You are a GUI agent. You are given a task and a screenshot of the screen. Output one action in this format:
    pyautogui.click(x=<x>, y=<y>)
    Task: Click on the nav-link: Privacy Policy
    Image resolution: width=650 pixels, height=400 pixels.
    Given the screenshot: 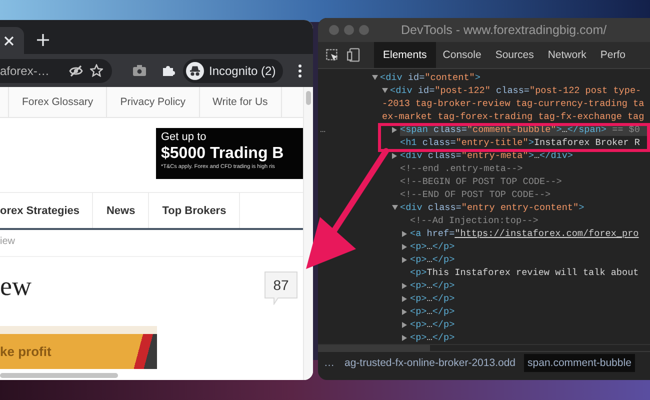 What is the action you would take?
    pyautogui.click(x=153, y=102)
    